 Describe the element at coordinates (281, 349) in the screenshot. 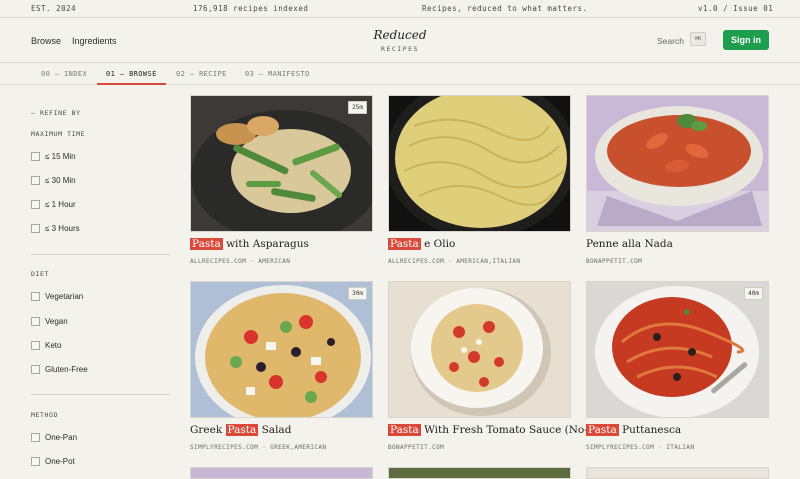

I see `recipe-photo: 30m` at that location.